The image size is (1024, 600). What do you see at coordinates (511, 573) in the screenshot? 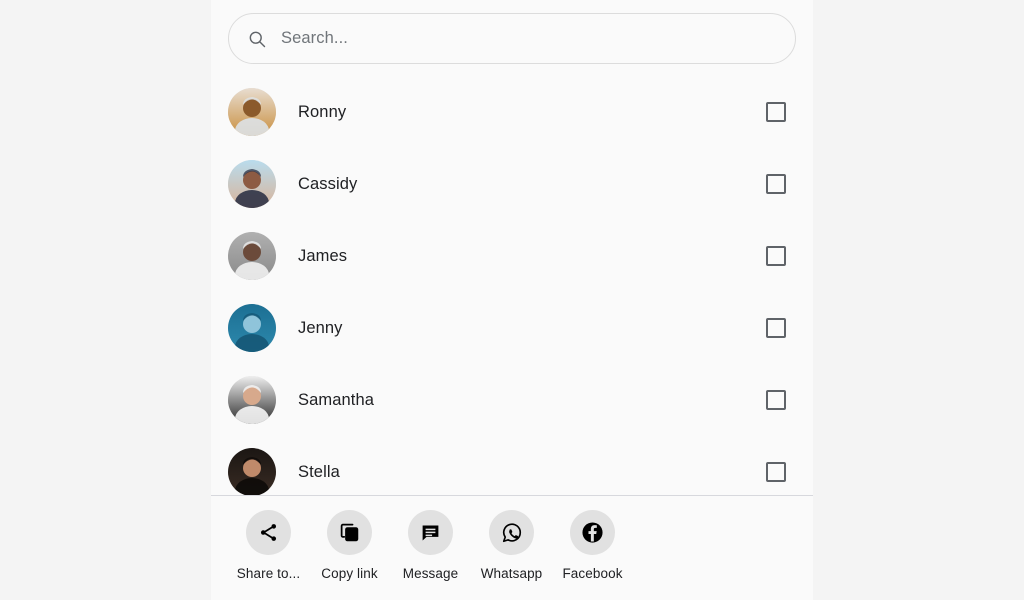
I see `share-action-label: Whatsapp` at bounding box center [511, 573].